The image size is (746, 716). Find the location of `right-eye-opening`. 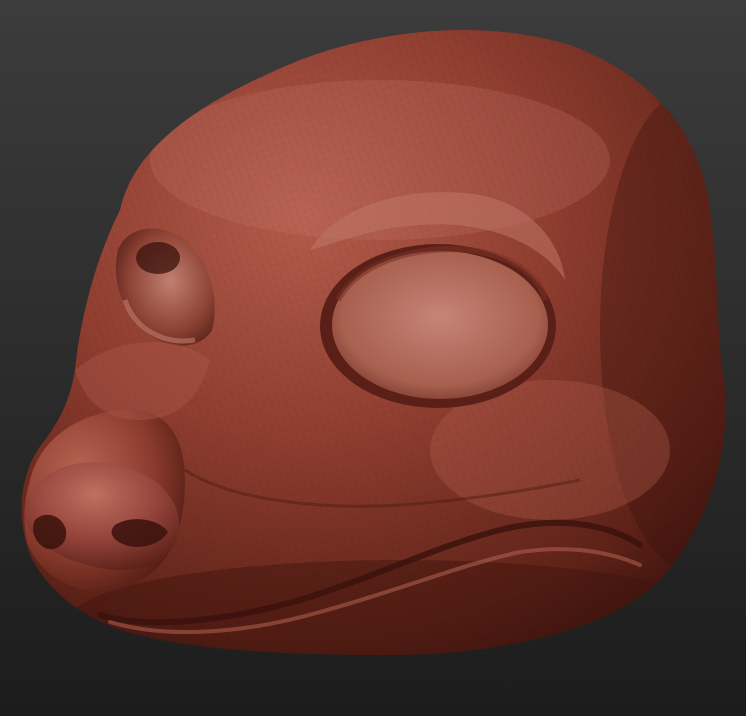

right-eye-opening is located at coordinates (438, 326).